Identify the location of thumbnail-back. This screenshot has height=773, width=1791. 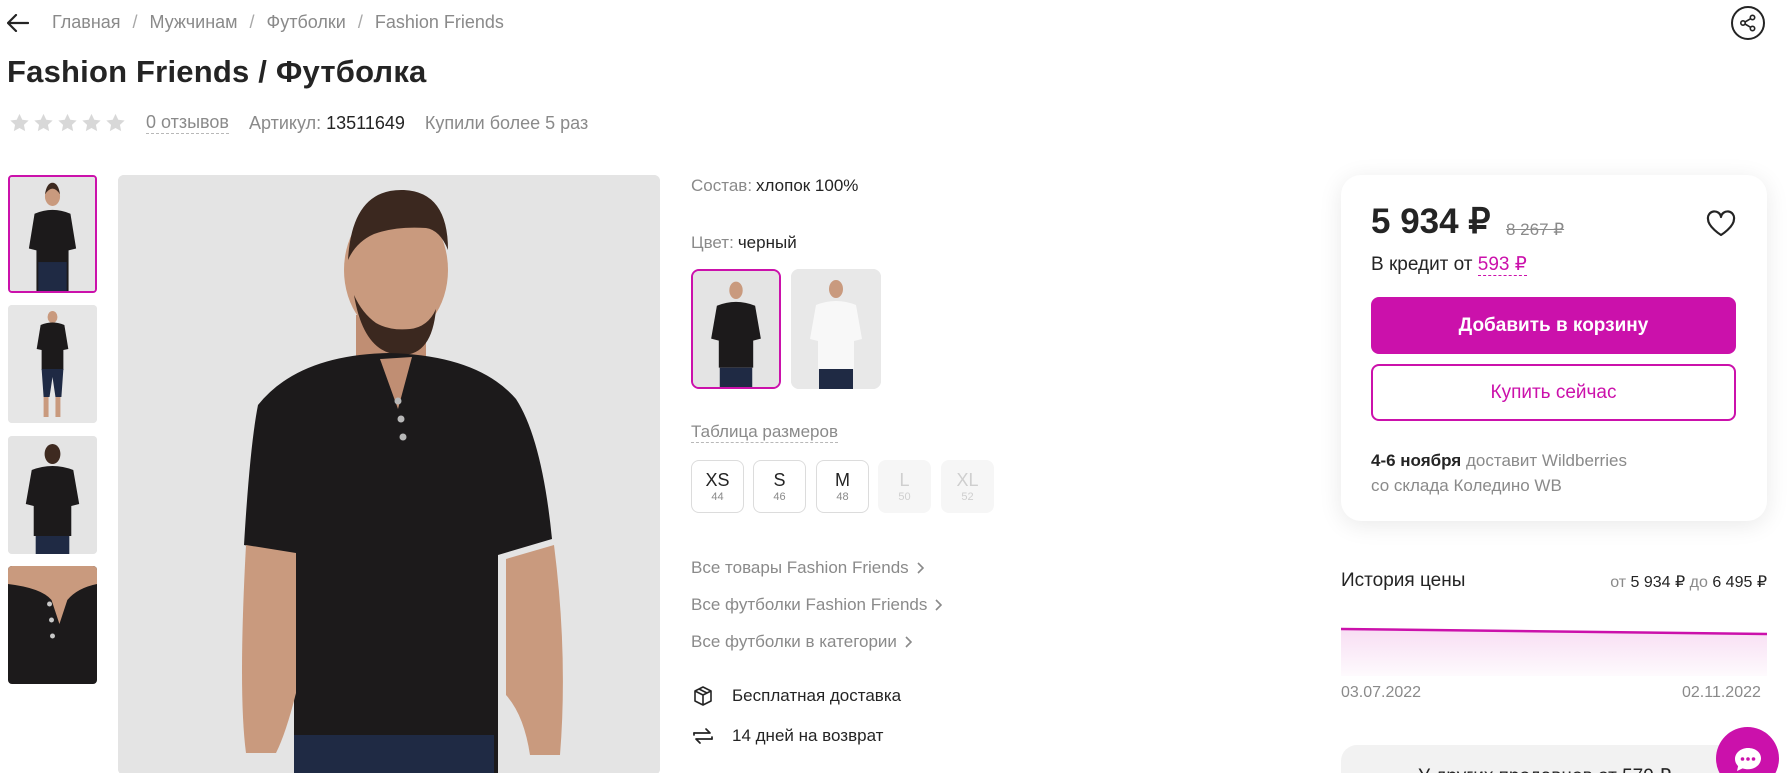
(52, 495).